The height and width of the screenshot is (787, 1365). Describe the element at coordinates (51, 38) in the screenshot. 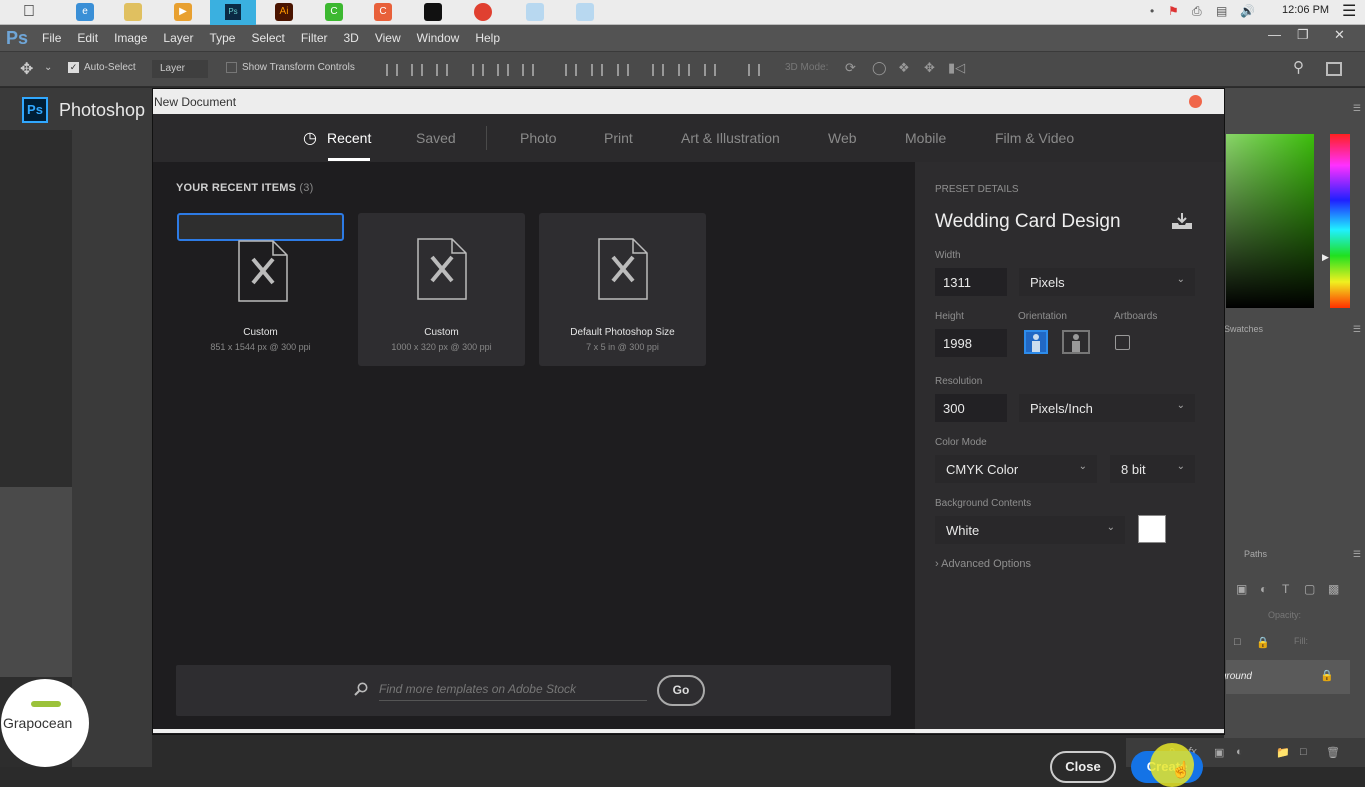

I see `menu-file: File` at that location.